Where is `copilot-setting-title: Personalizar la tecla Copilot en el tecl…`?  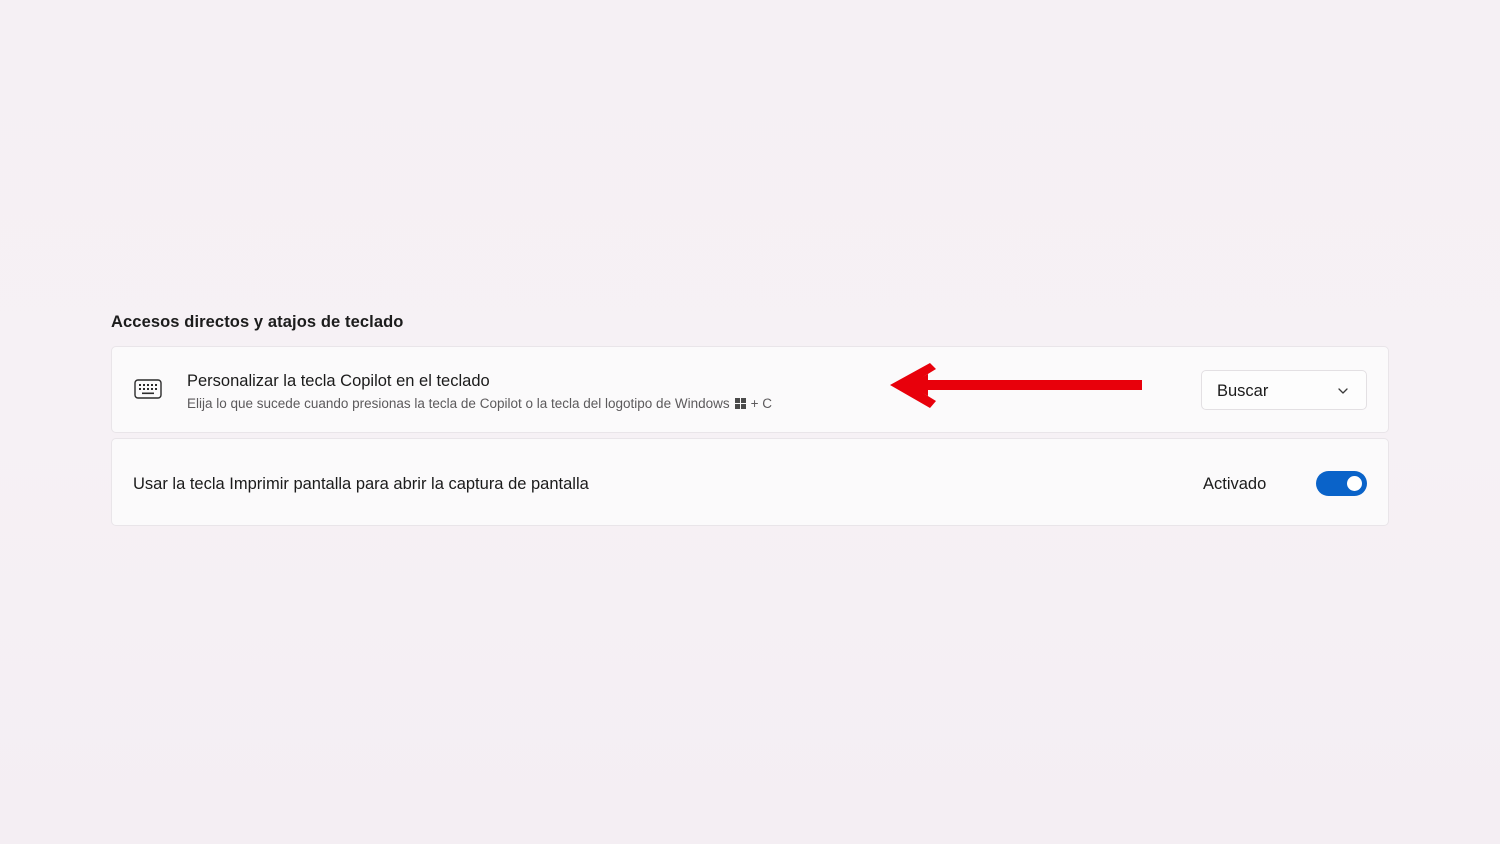 copilot-setting-title: Personalizar la tecla Copilot en el tecl… is located at coordinates (338, 381).